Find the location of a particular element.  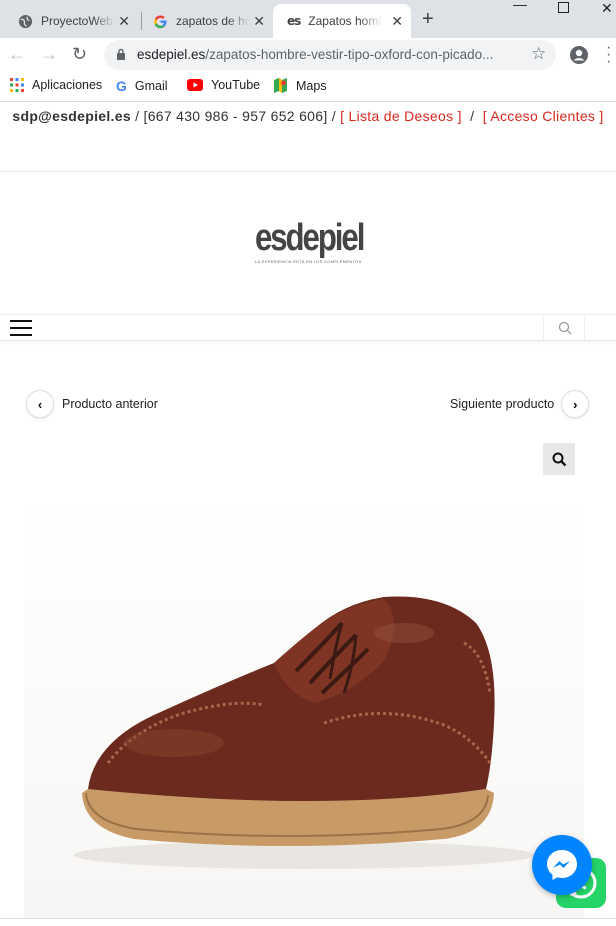

tab-zapatos-hombre: es Zapatos hombre ✕ is located at coordinates (342, 21).